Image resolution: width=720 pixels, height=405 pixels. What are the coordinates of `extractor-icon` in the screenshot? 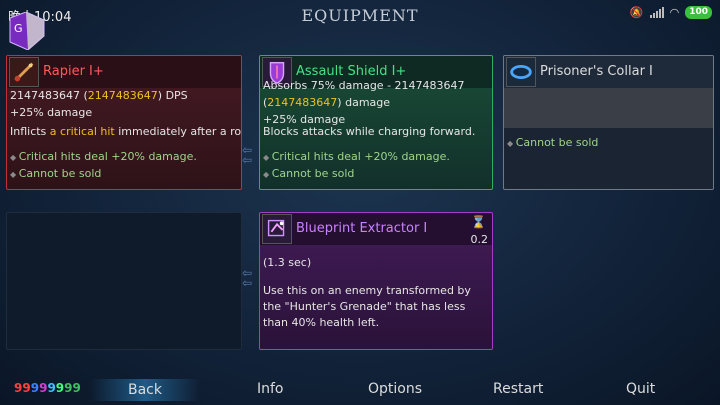 It's located at (277, 229).